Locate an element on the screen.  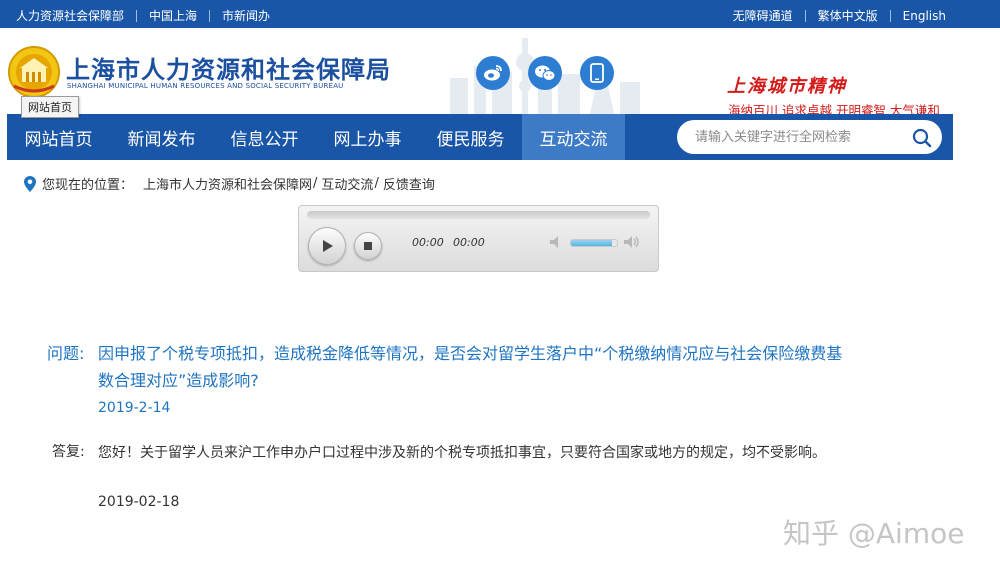
volume-slider is located at coordinates (594, 243).